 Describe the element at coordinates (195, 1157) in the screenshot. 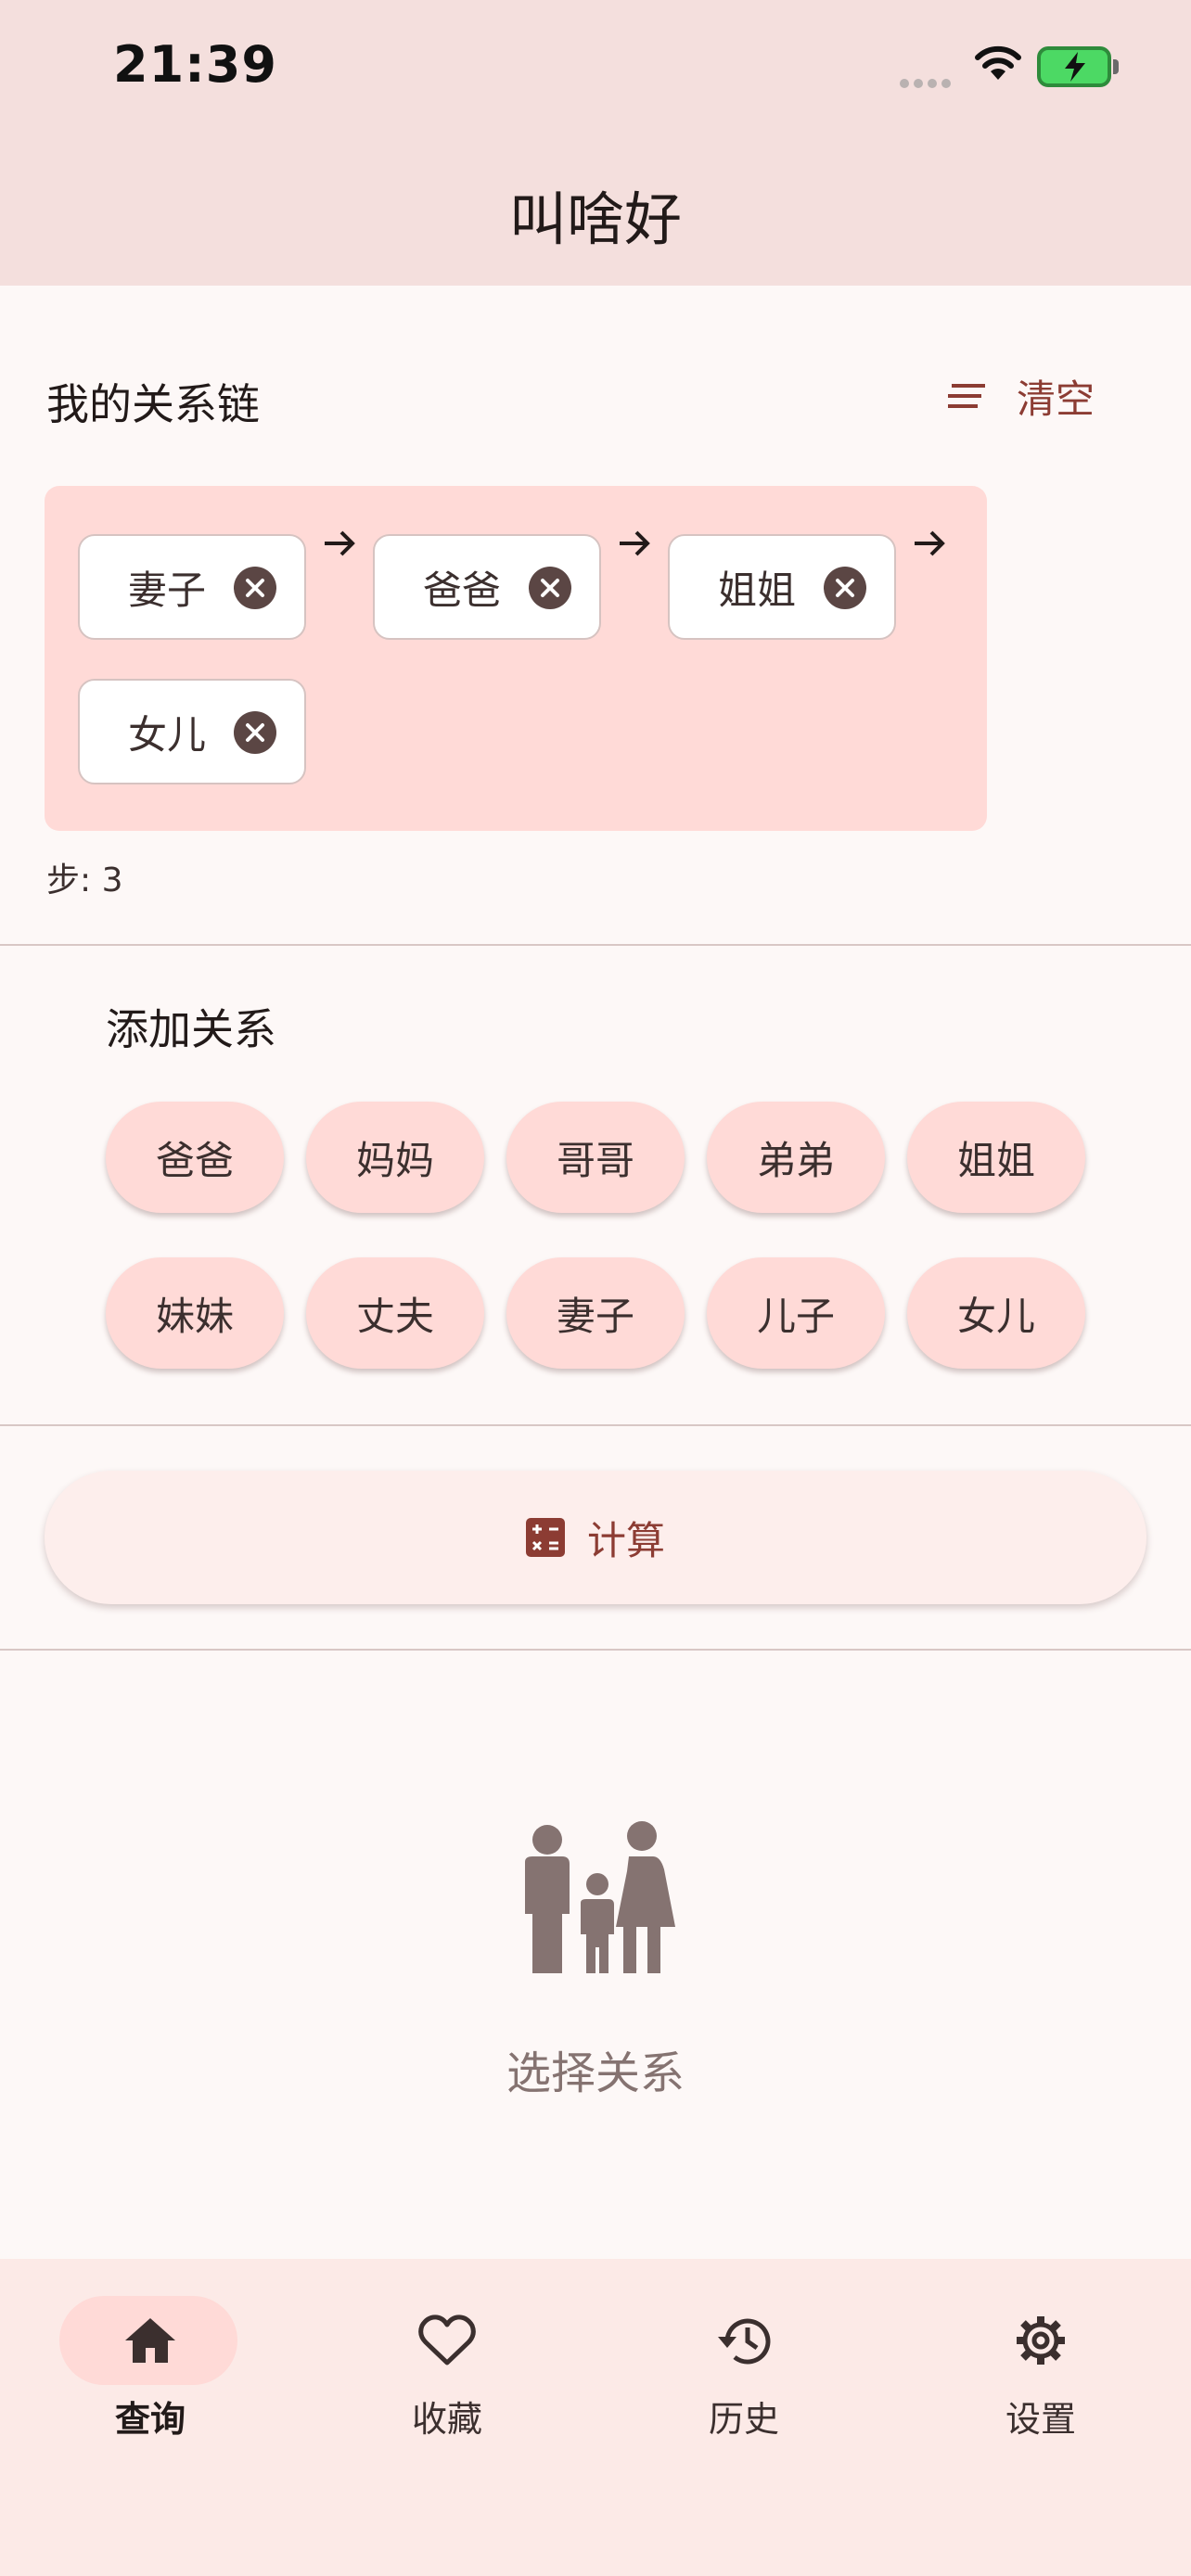

I see `relation-option-button: 爸爸` at that location.